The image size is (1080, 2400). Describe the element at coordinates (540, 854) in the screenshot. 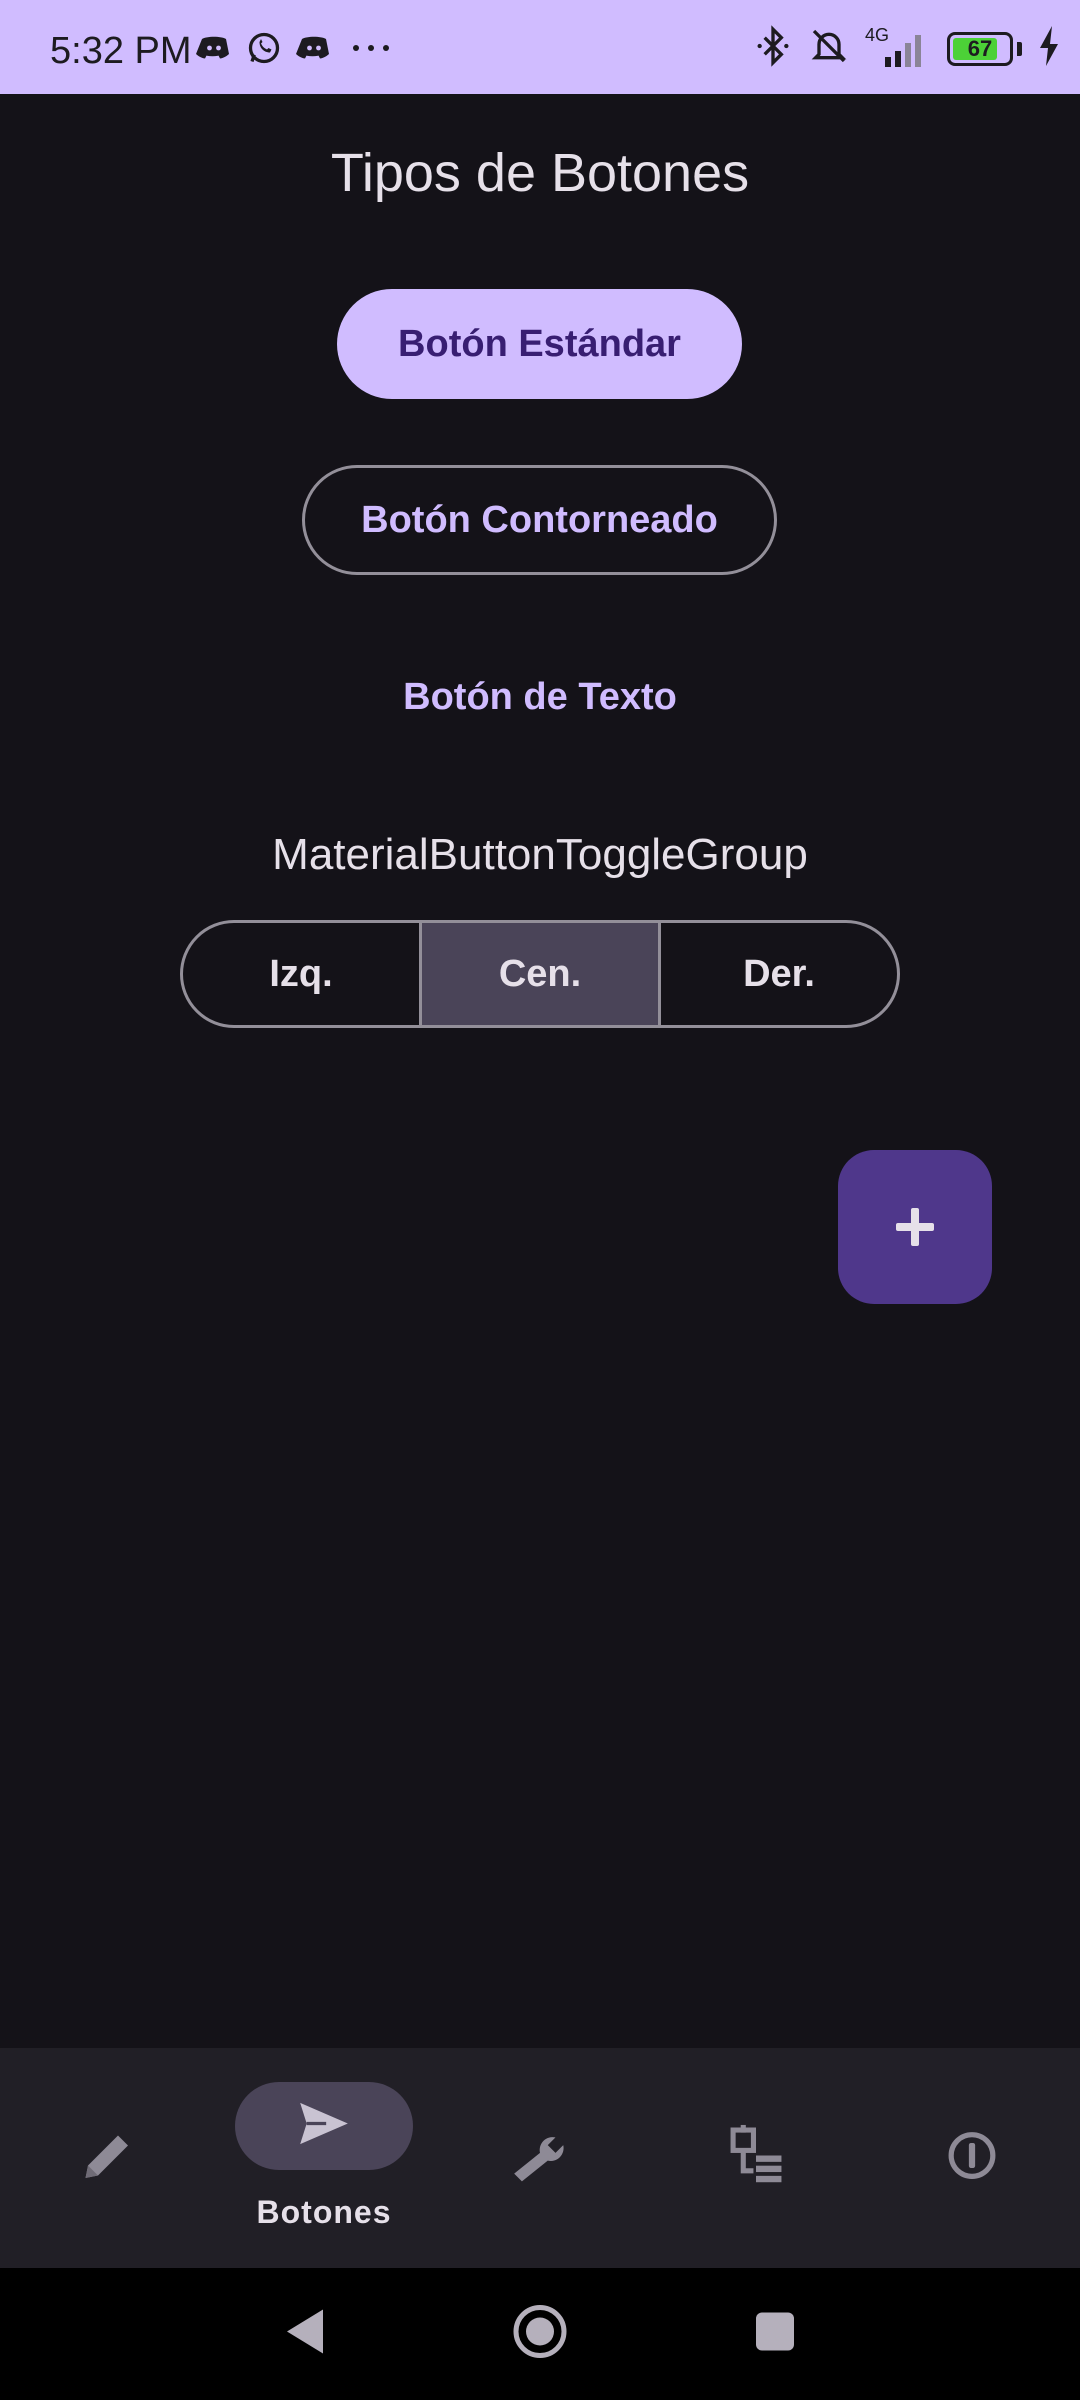

I see `toggle-group-title: MaterialButtonToggleGroup` at that location.